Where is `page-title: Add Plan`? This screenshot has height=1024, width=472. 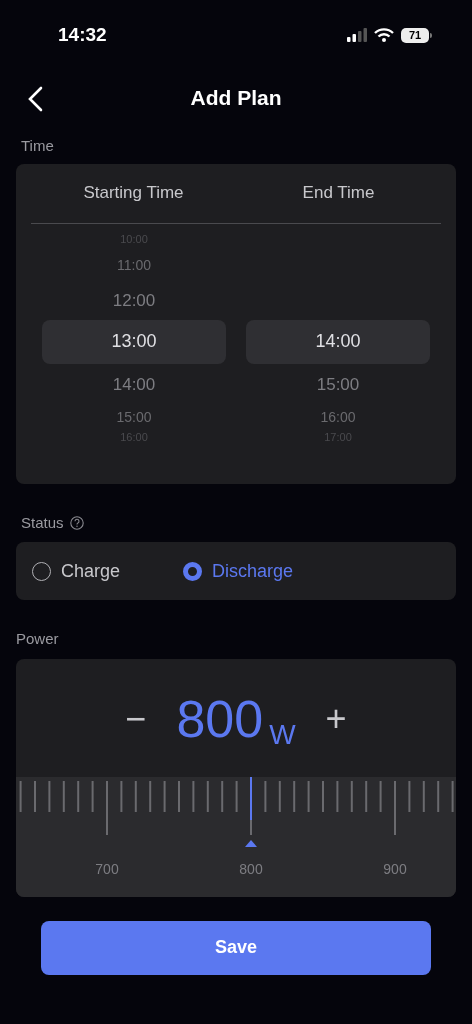
page-title: Add Plan is located at coordinates (236, 98).